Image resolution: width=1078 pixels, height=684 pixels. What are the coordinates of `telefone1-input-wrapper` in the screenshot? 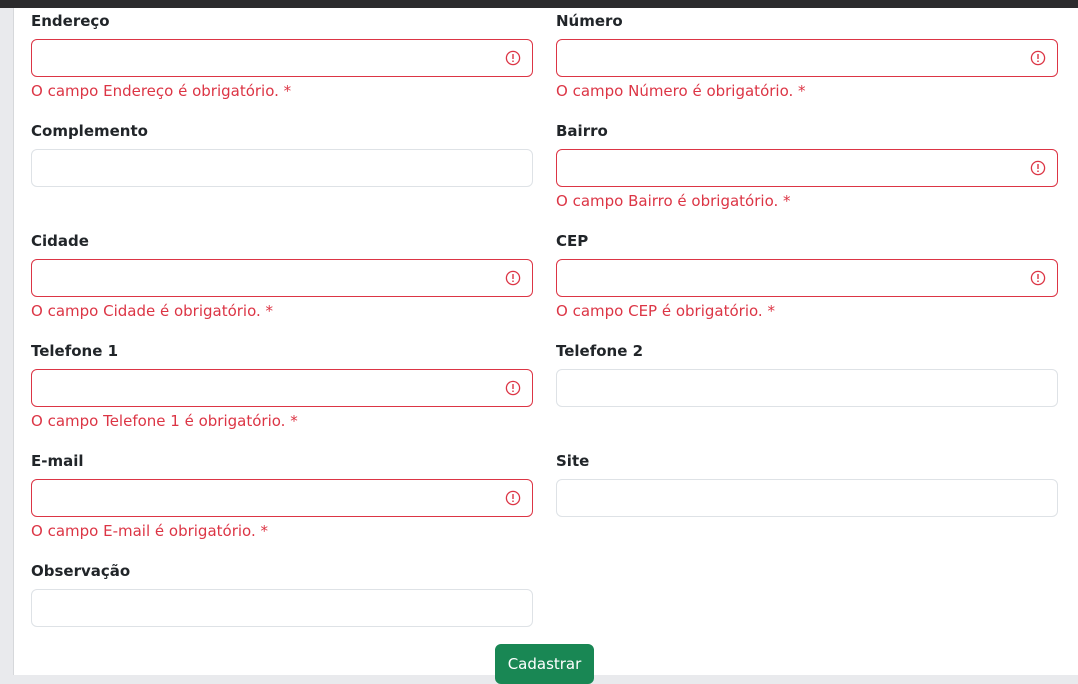 It's located at (282, 388).